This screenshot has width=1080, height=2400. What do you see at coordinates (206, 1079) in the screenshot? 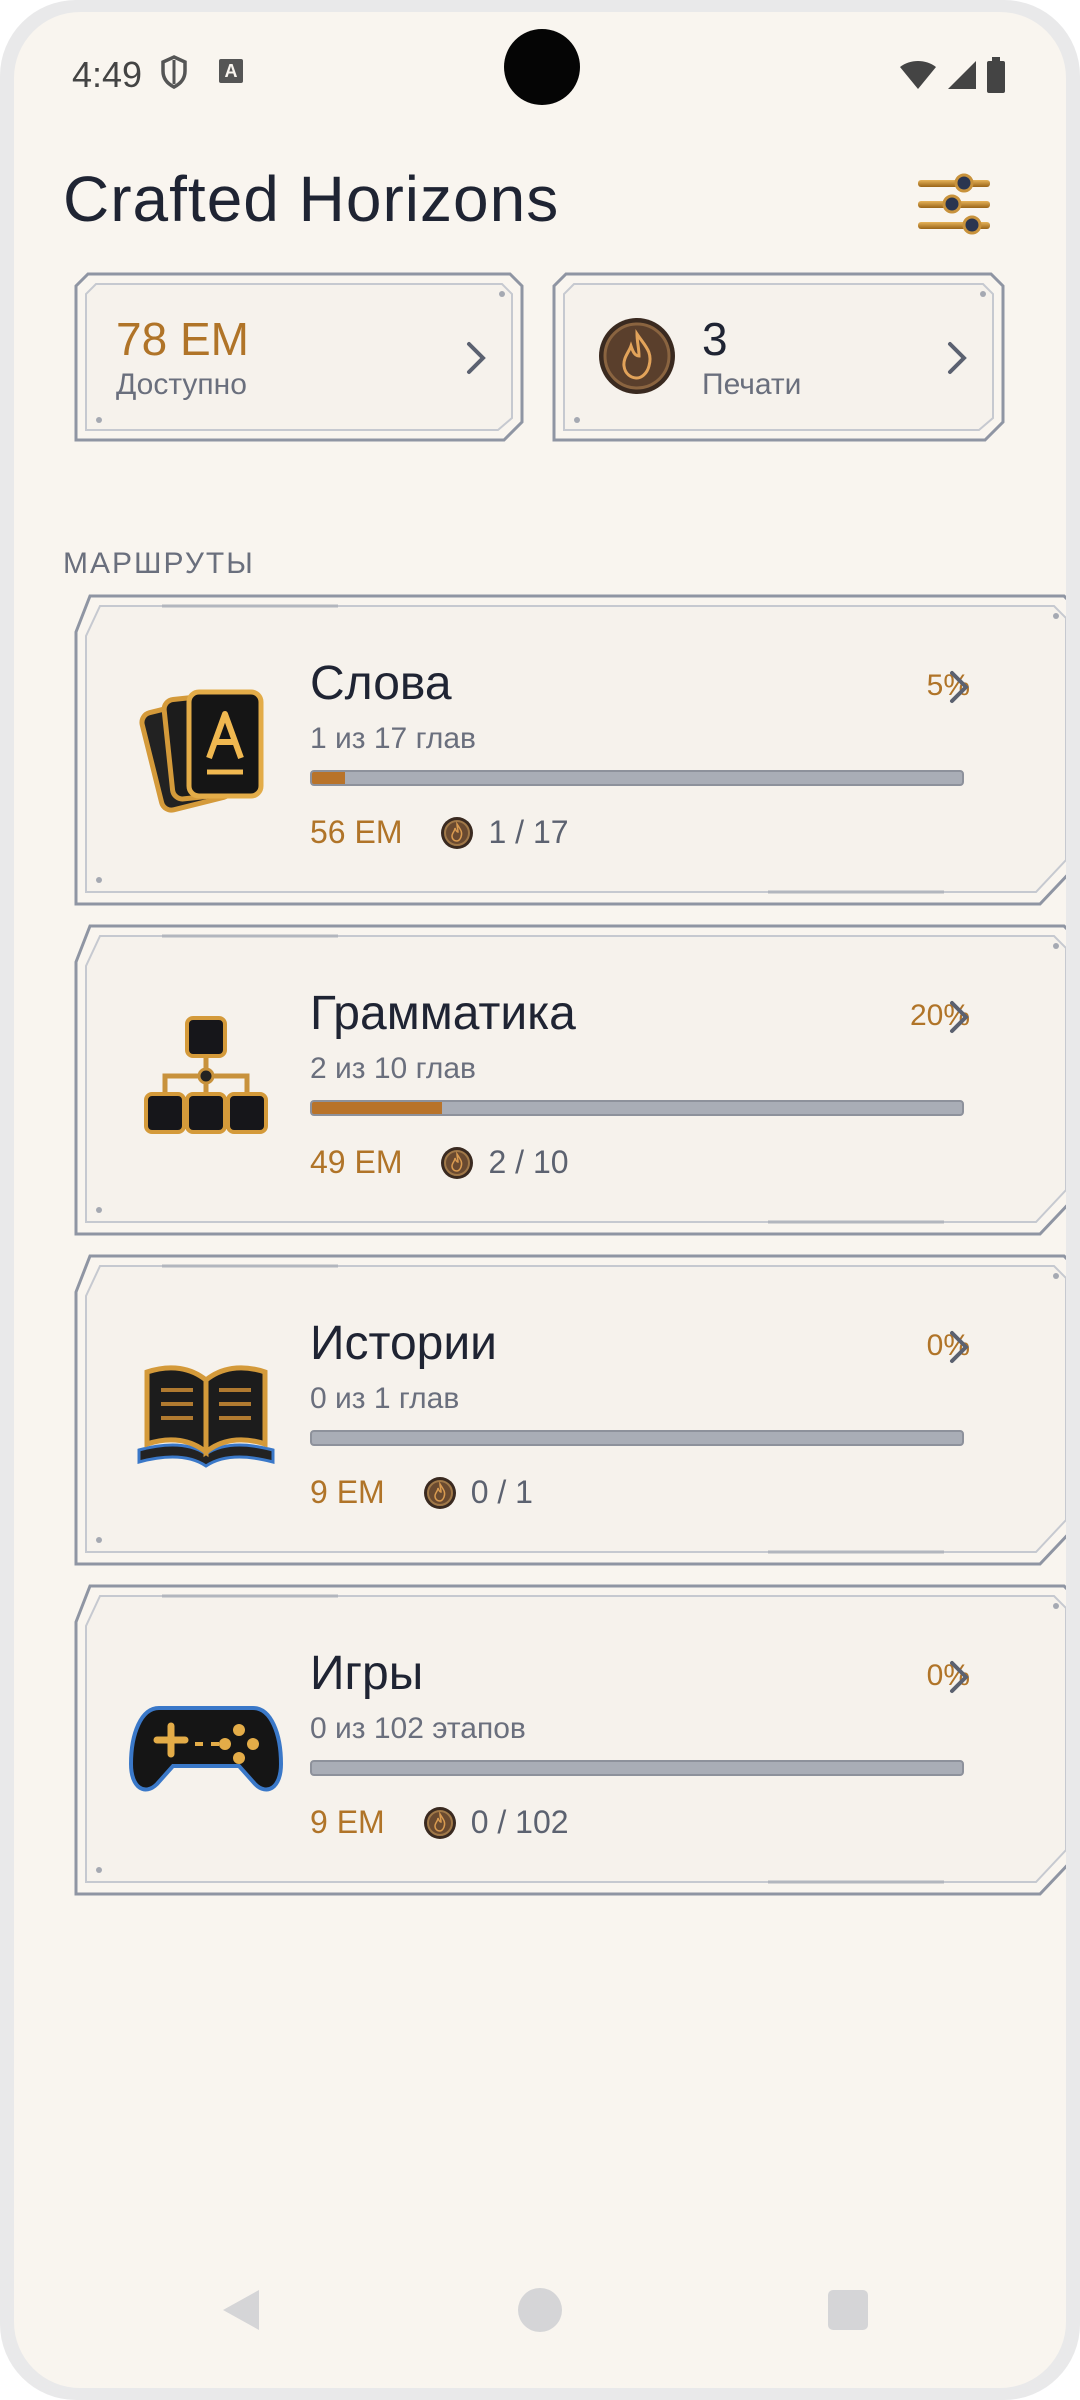
I see `hierarchy-icon` at bounding box center [206, 1079].